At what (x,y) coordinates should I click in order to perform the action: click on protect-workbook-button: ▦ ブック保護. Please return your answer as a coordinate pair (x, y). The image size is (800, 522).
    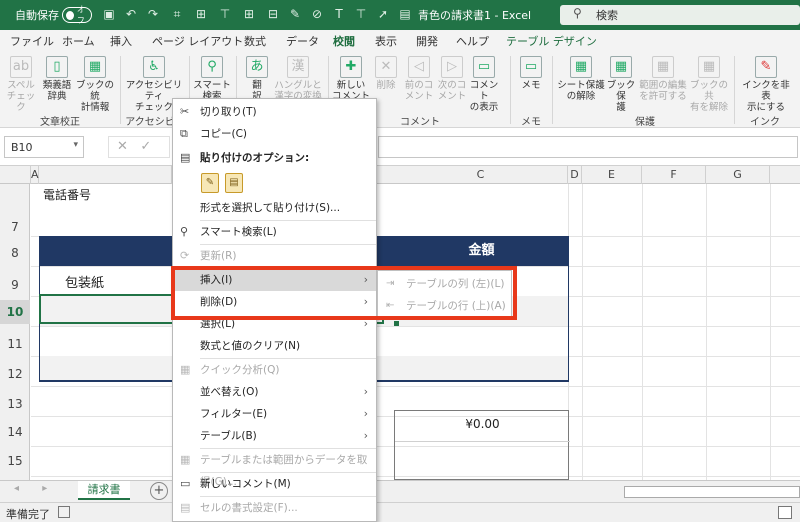
    Looking at the image, I should click on (621, 84).